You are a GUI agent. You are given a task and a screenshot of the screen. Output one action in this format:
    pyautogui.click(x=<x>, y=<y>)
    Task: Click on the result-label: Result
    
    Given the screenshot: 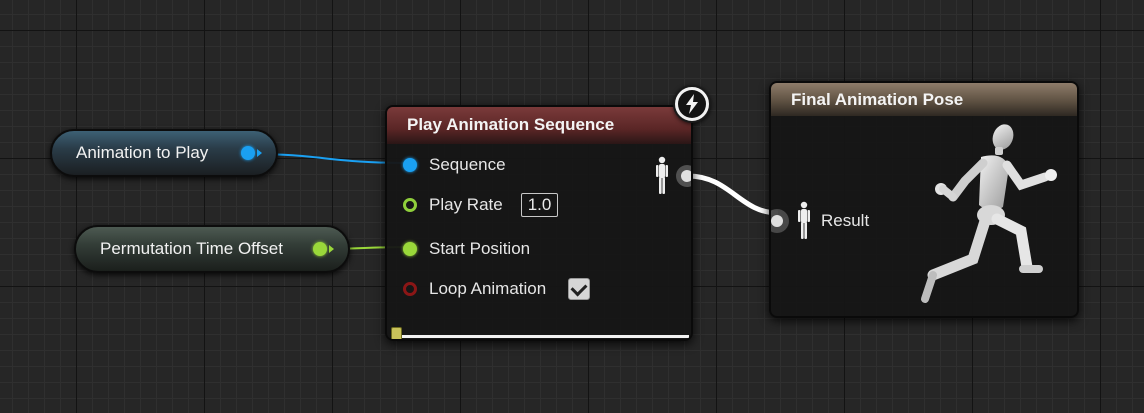 What is the action you would take?
    pyautogui.click(x=845, y=220)
    